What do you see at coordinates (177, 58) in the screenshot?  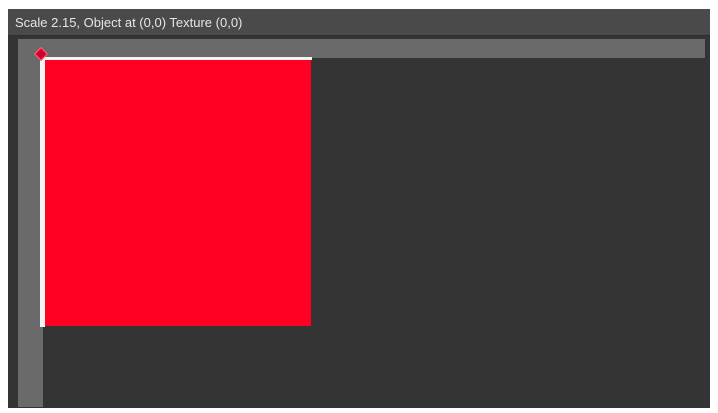 I see `texture-top-edge` at bounding box center [177, 58].